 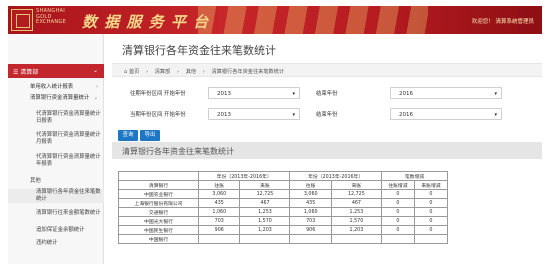 What do you see at coordinates (158, 185) in the screenshot?
I see `col-header-bank: 清算银行` at bounding box center [158, 185].